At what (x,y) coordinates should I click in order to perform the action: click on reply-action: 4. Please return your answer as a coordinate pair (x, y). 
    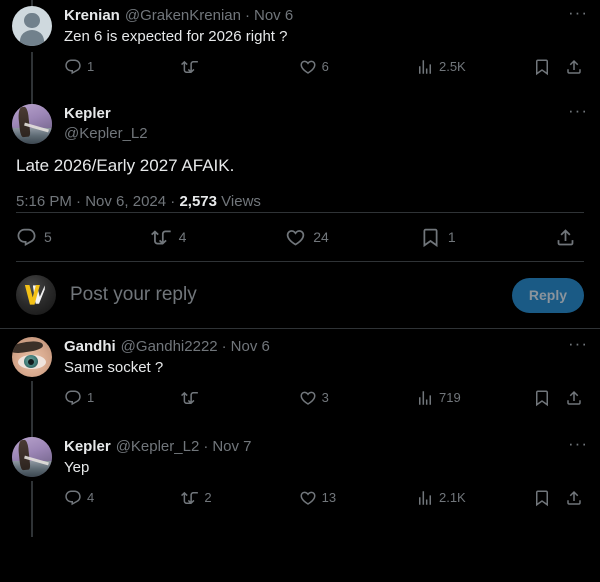
    Looking at the image, I should click on (122, 498).